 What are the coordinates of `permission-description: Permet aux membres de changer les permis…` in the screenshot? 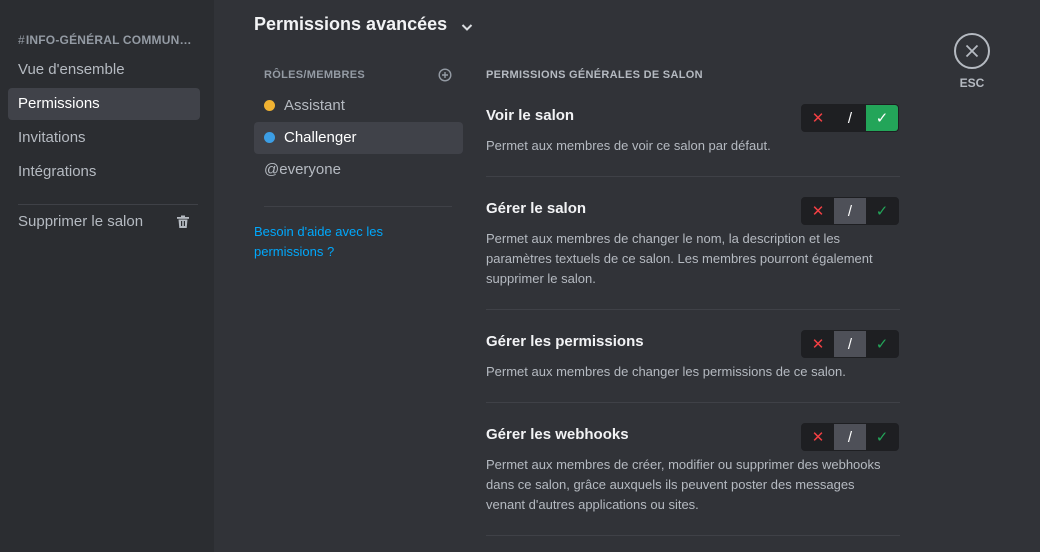 It's located at (666, 371).